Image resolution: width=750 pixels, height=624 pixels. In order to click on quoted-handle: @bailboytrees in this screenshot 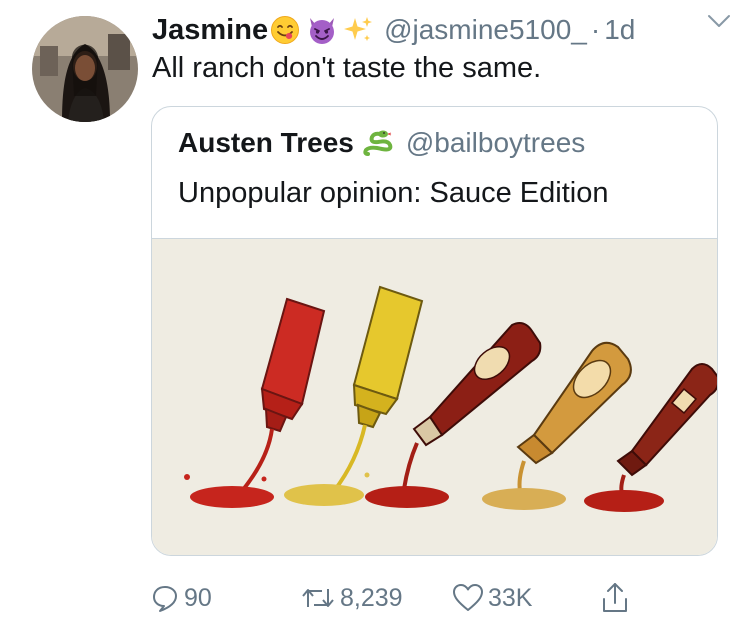, I will do `click(495, 143)`.